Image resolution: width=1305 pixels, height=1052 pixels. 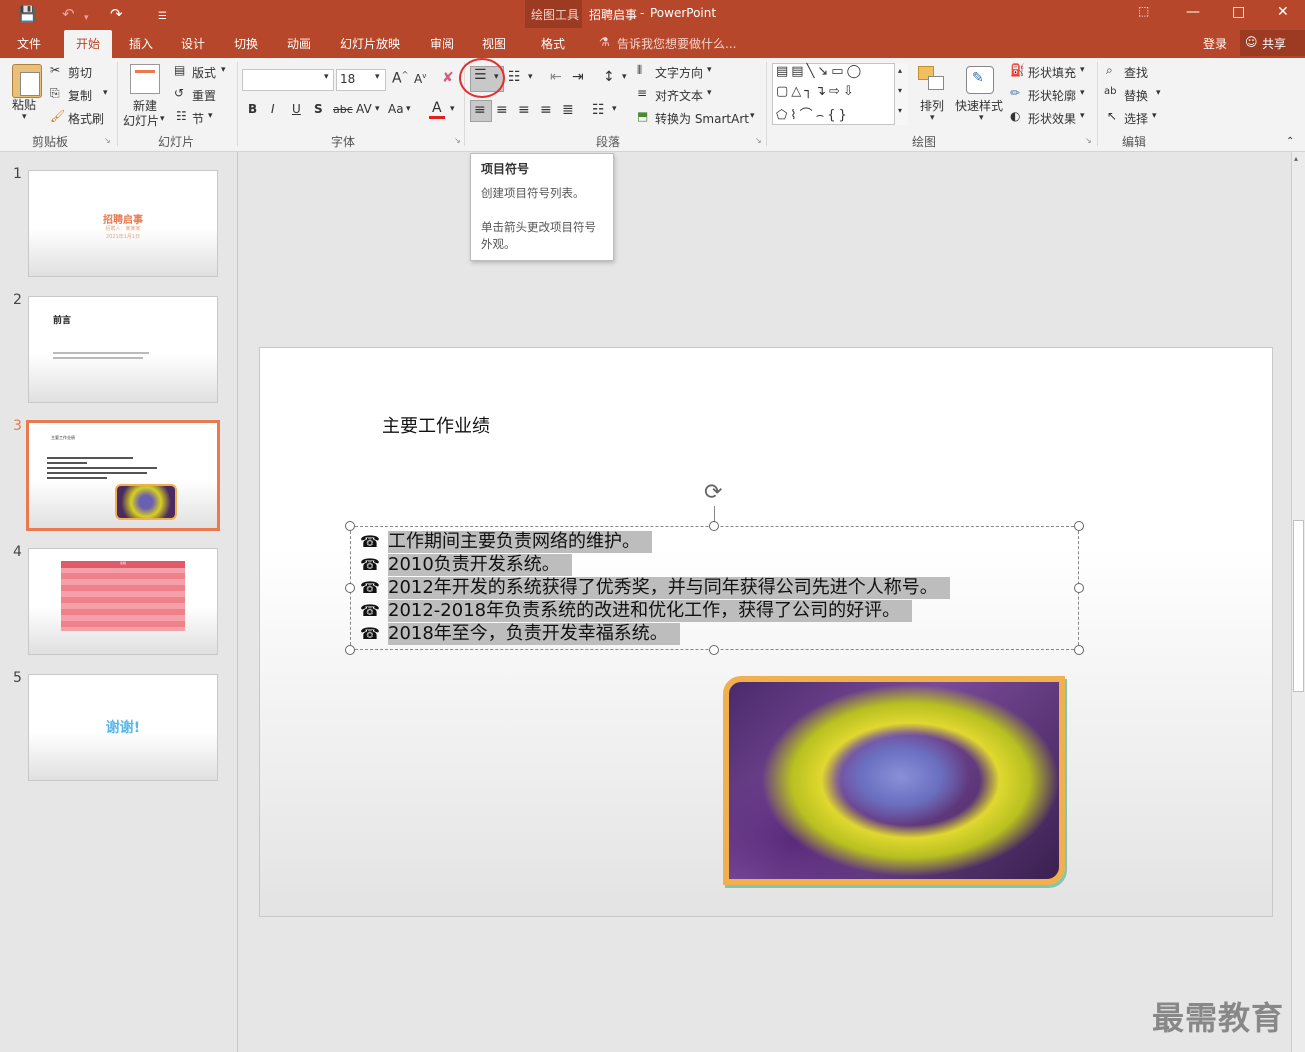 What do you see at coordinates (1154, 116) in the screenshot?
I see `select-dropdown-icon: ▾` at bounding box center [1154, 116].